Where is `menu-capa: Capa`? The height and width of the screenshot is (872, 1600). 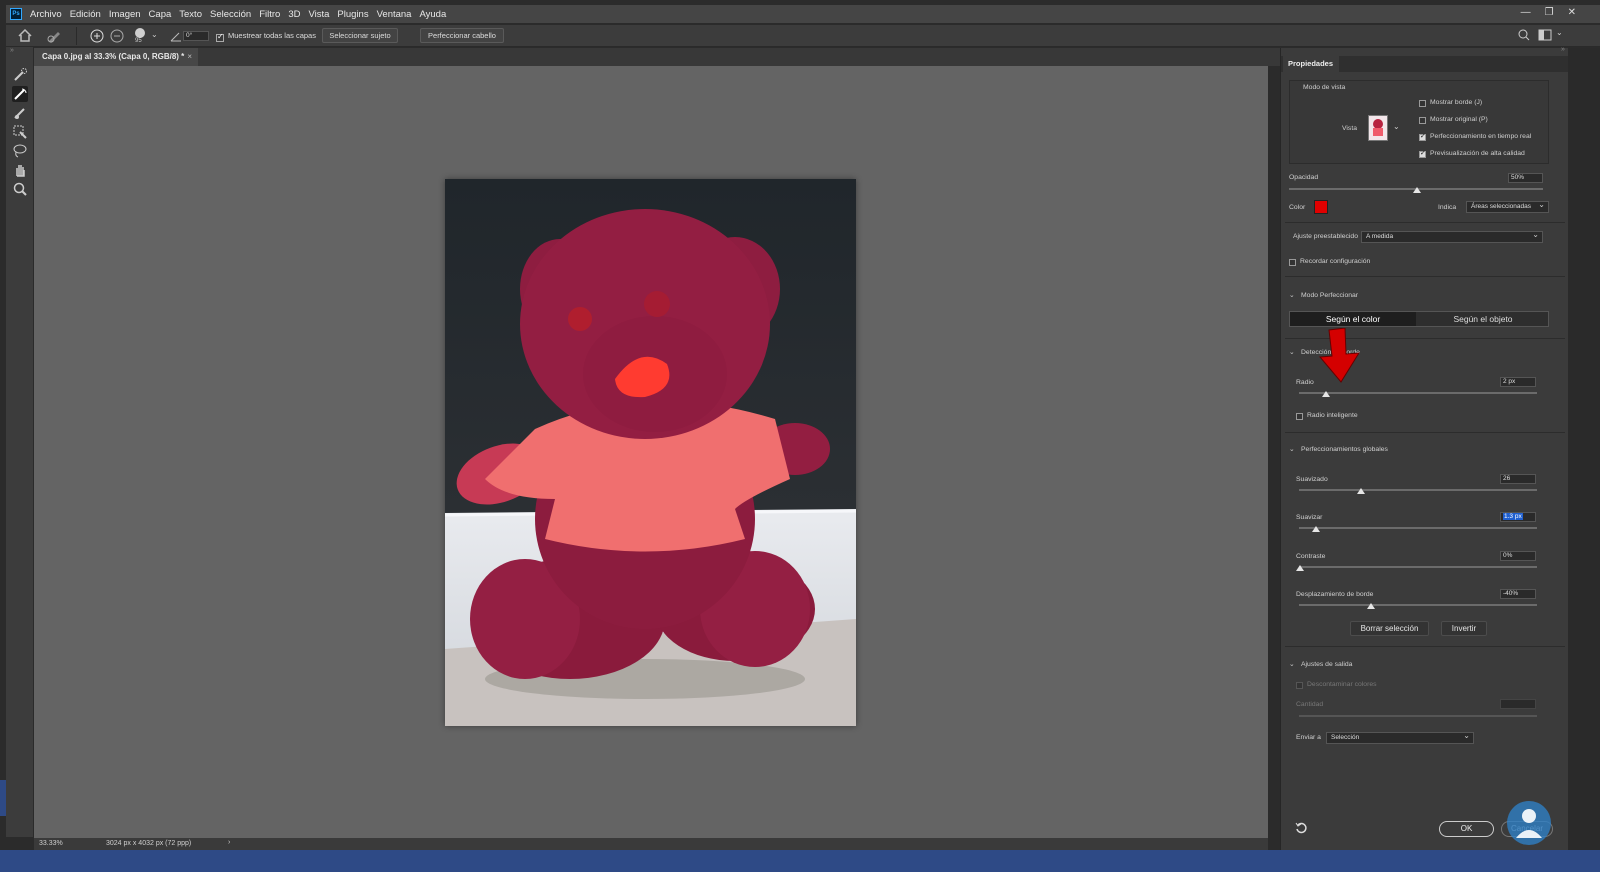 menu-capa: Capa is located at coordinates (160, 14).